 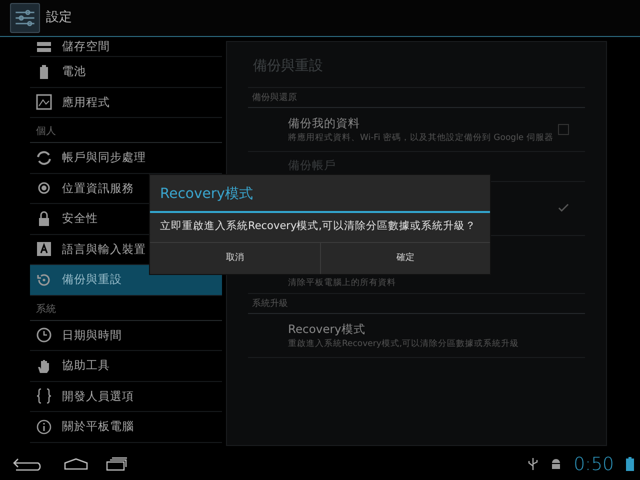 I want to click on section-header: 系統, so click(x=126, y=308).